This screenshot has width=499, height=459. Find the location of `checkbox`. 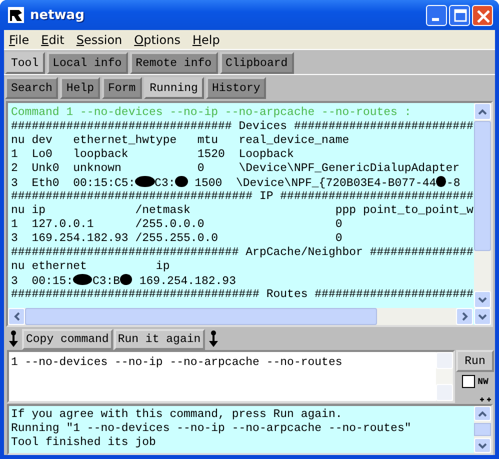

checkbox is located at coordinates (468, 381).